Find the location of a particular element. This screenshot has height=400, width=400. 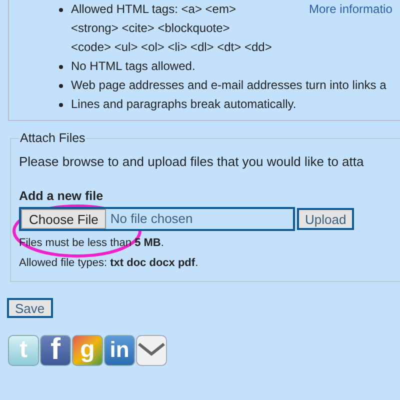

letters-in-icon: in is located at coordinates (119, 350).